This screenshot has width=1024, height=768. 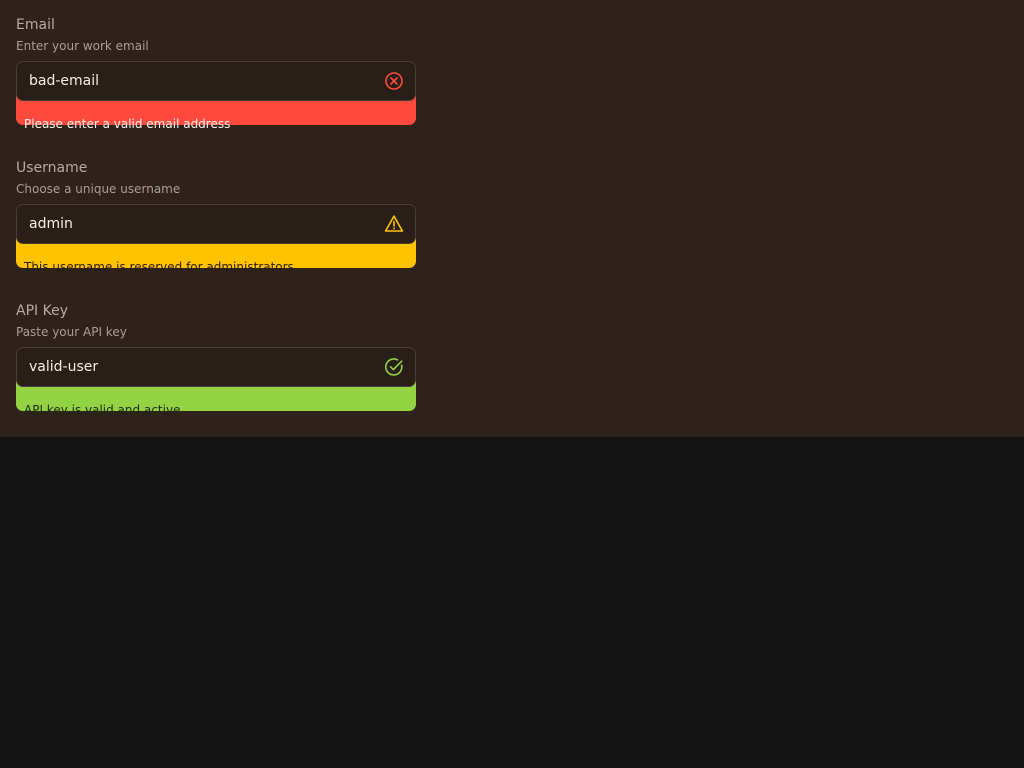 I want to click on username-hint: Choose a unique username, so click(x=98, y=189).